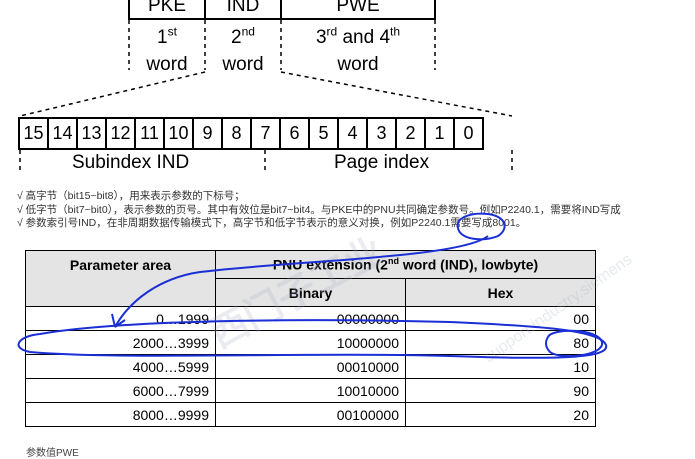 The image size is (695, 459). Describe the element at coordinates (312, 339) in the screenshot. I see `highlight-row-loop` at that location.